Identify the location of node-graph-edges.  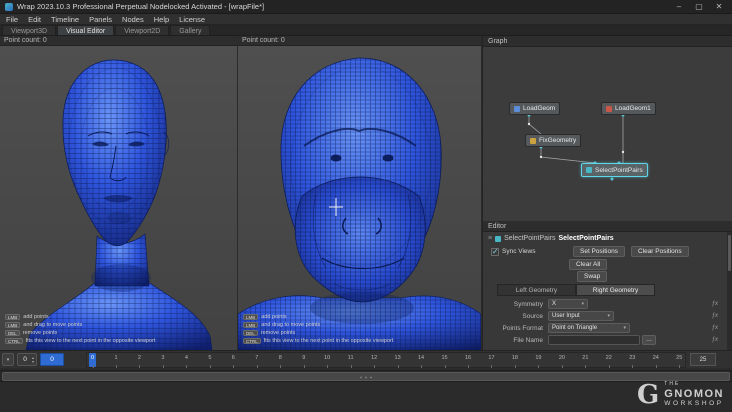
(591, 142).